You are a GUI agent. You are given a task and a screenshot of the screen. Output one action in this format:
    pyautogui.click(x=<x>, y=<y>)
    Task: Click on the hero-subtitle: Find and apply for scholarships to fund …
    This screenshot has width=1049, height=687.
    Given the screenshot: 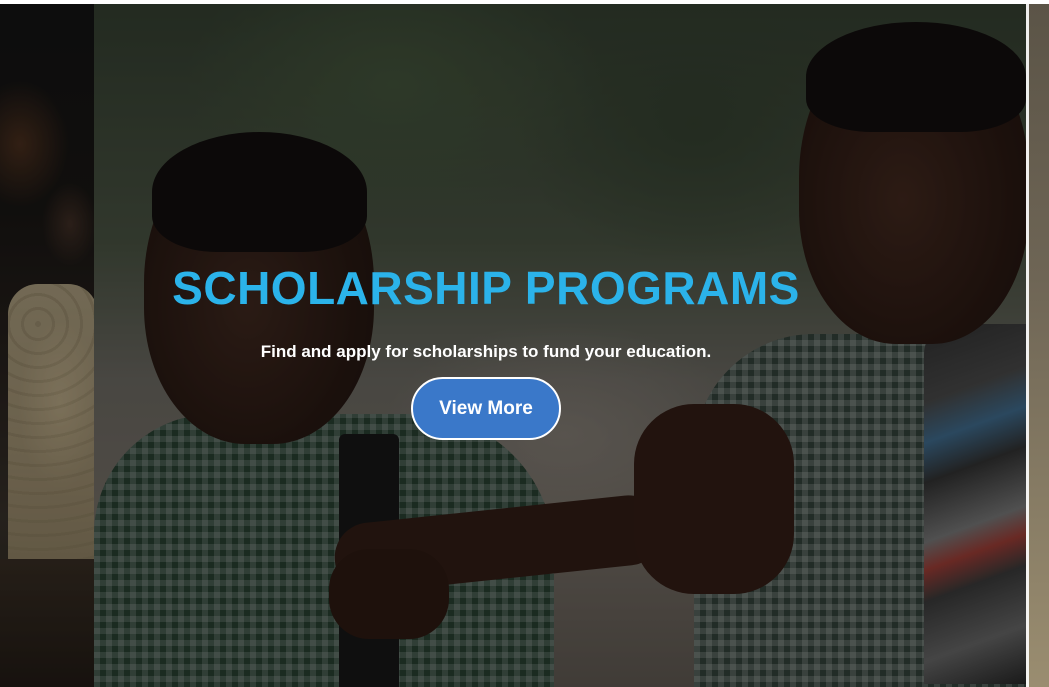 What is the action you would take?
    pyautogui.click(x=486, y=351)
    